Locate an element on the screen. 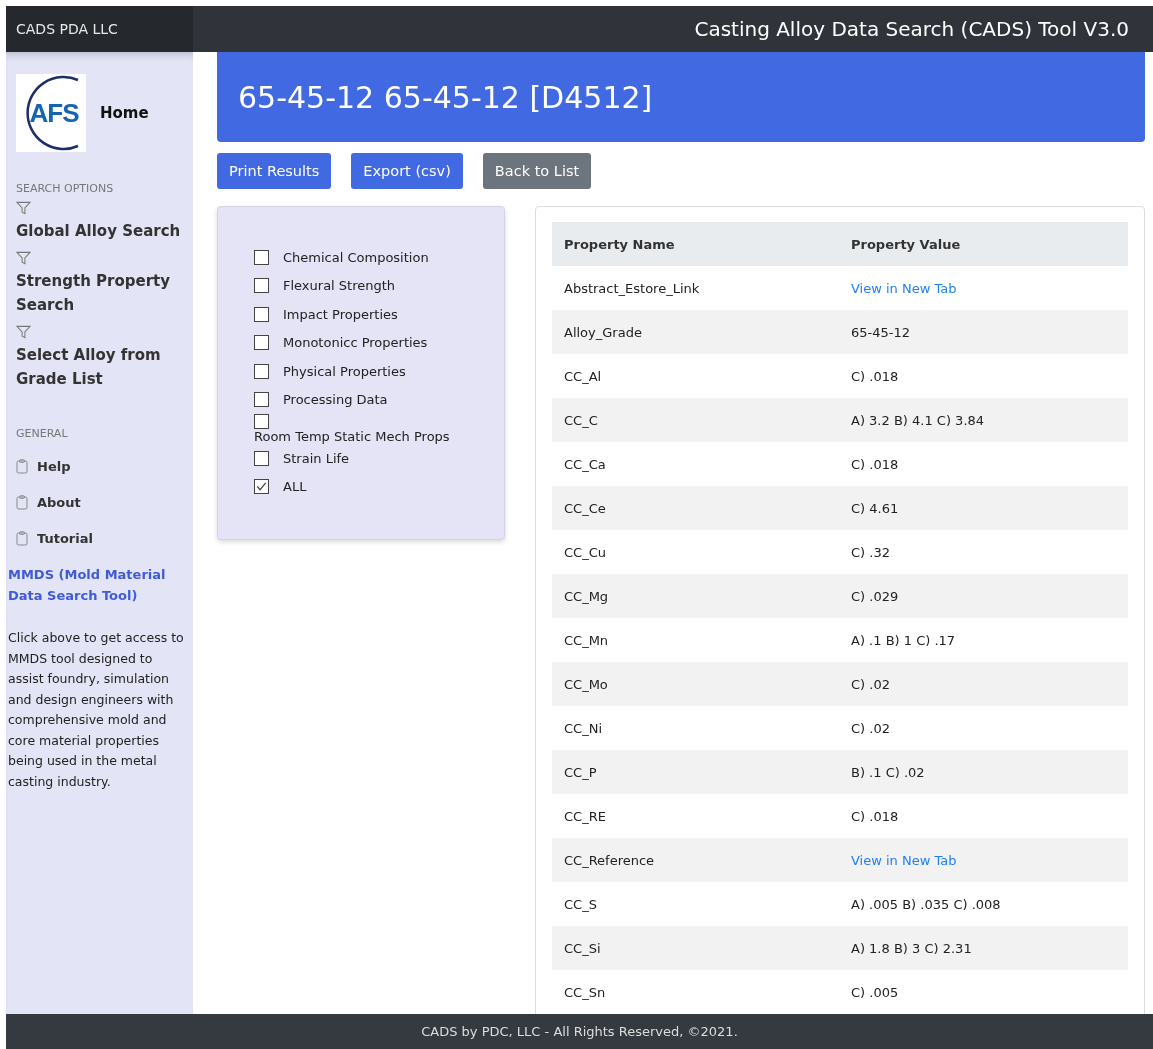  logo: AFS is located at coordinates (51, 113).